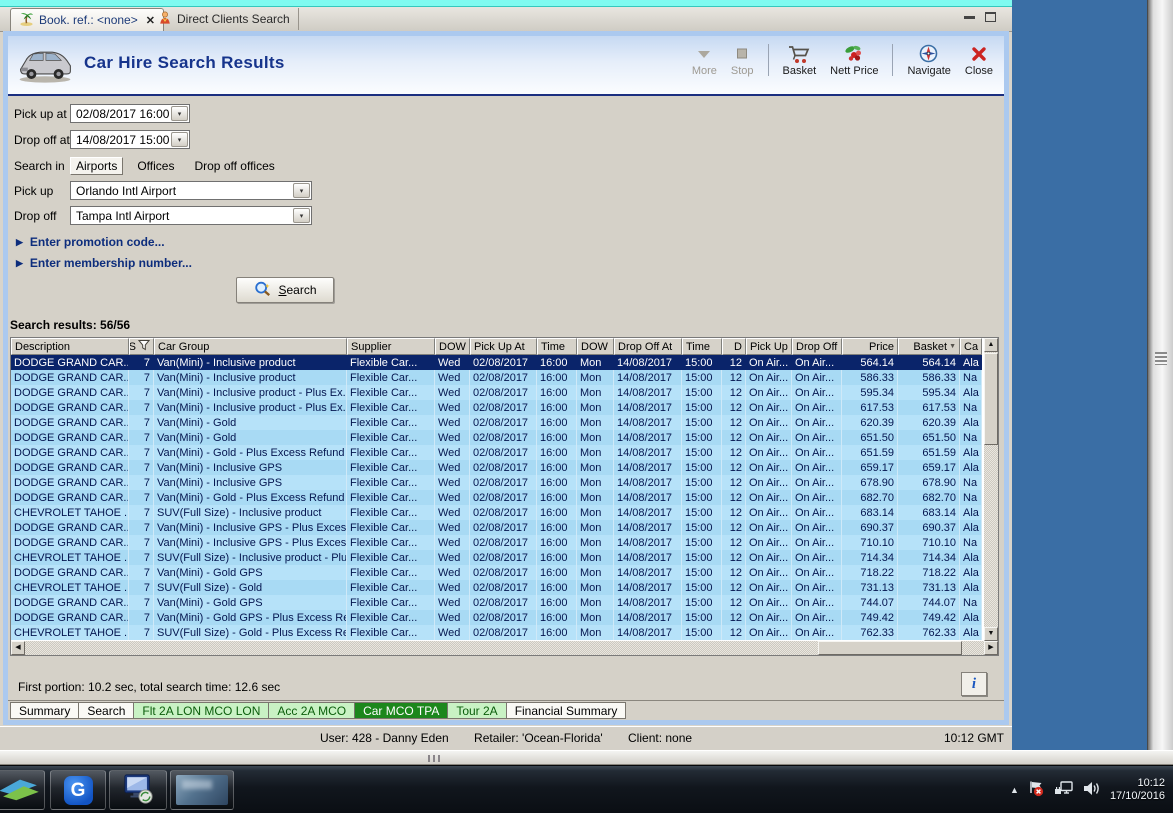  Describe the element at coordinates (969, 17) in the screenshot. I see `minimize-icon` at that location.